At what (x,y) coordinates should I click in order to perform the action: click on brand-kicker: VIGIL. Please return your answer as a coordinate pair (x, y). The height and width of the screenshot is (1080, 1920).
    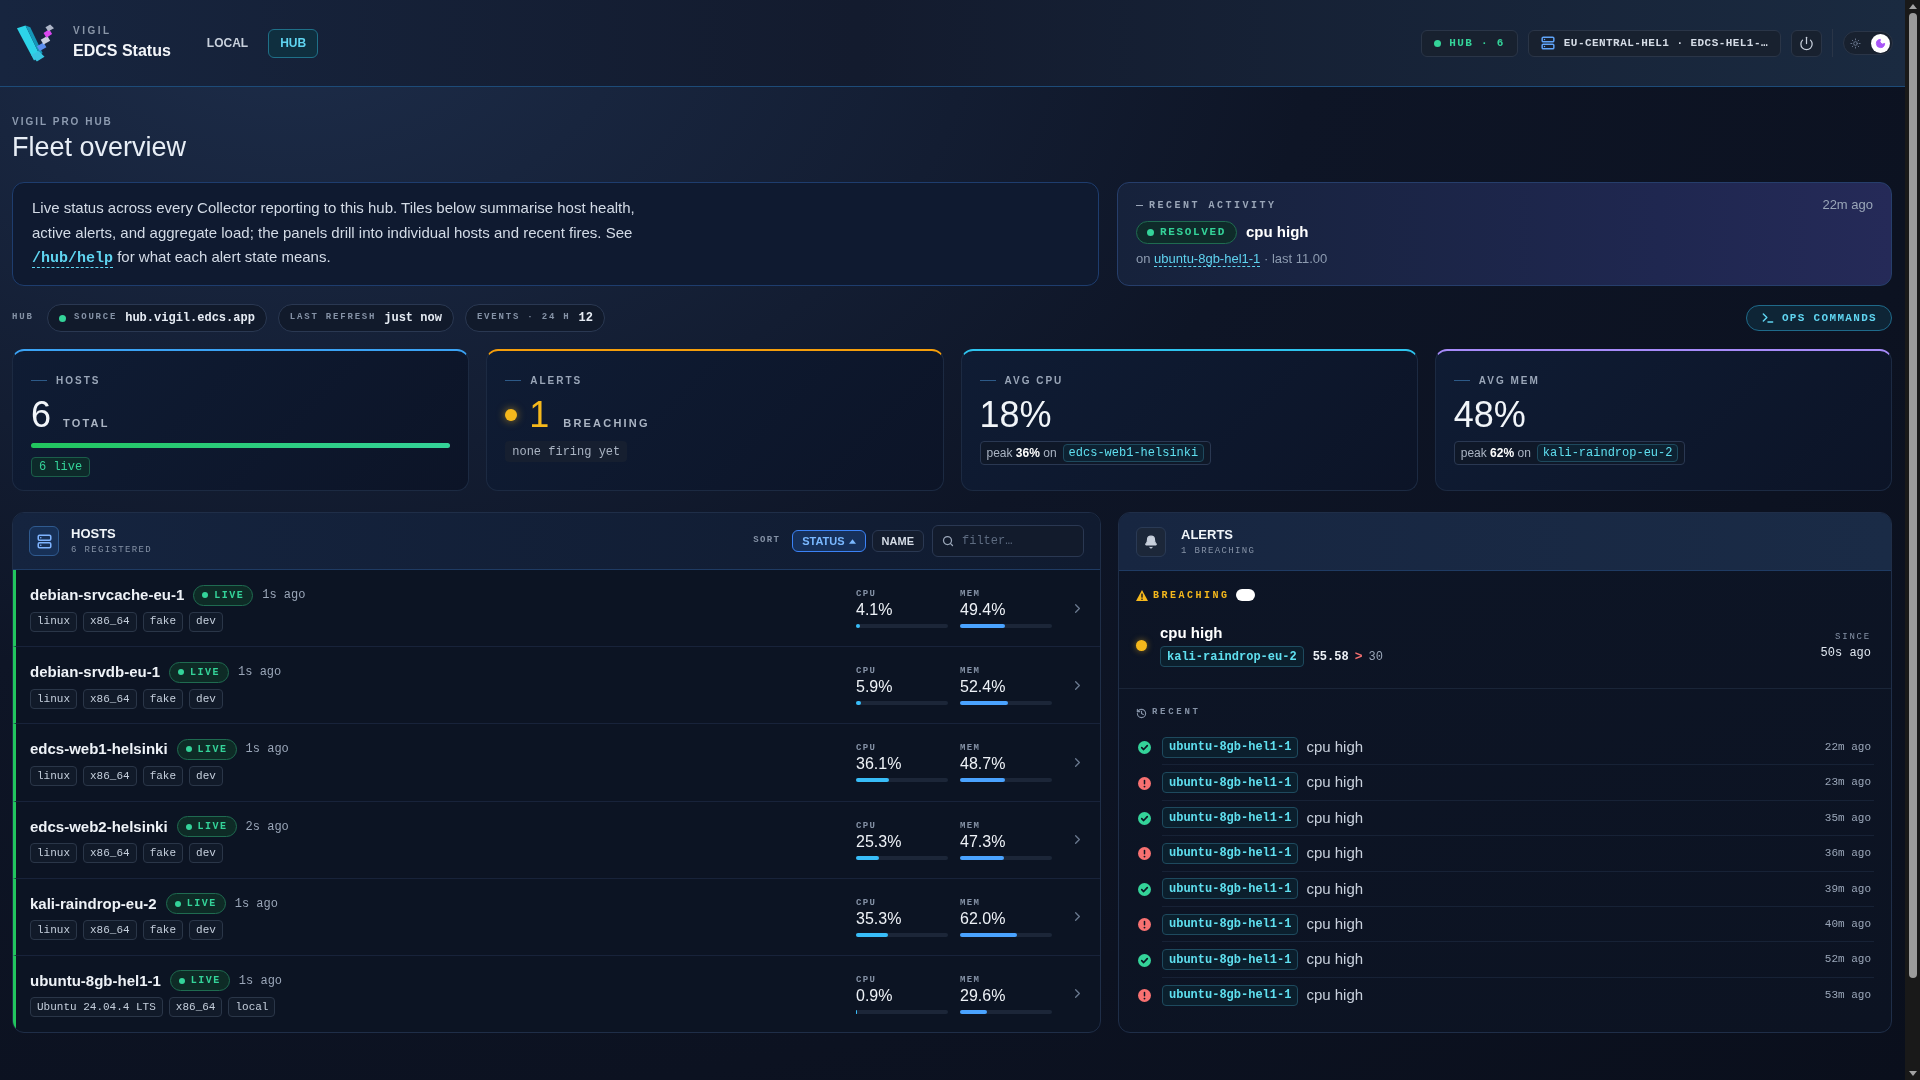
    Looking at the image, I should click on (93, 31).